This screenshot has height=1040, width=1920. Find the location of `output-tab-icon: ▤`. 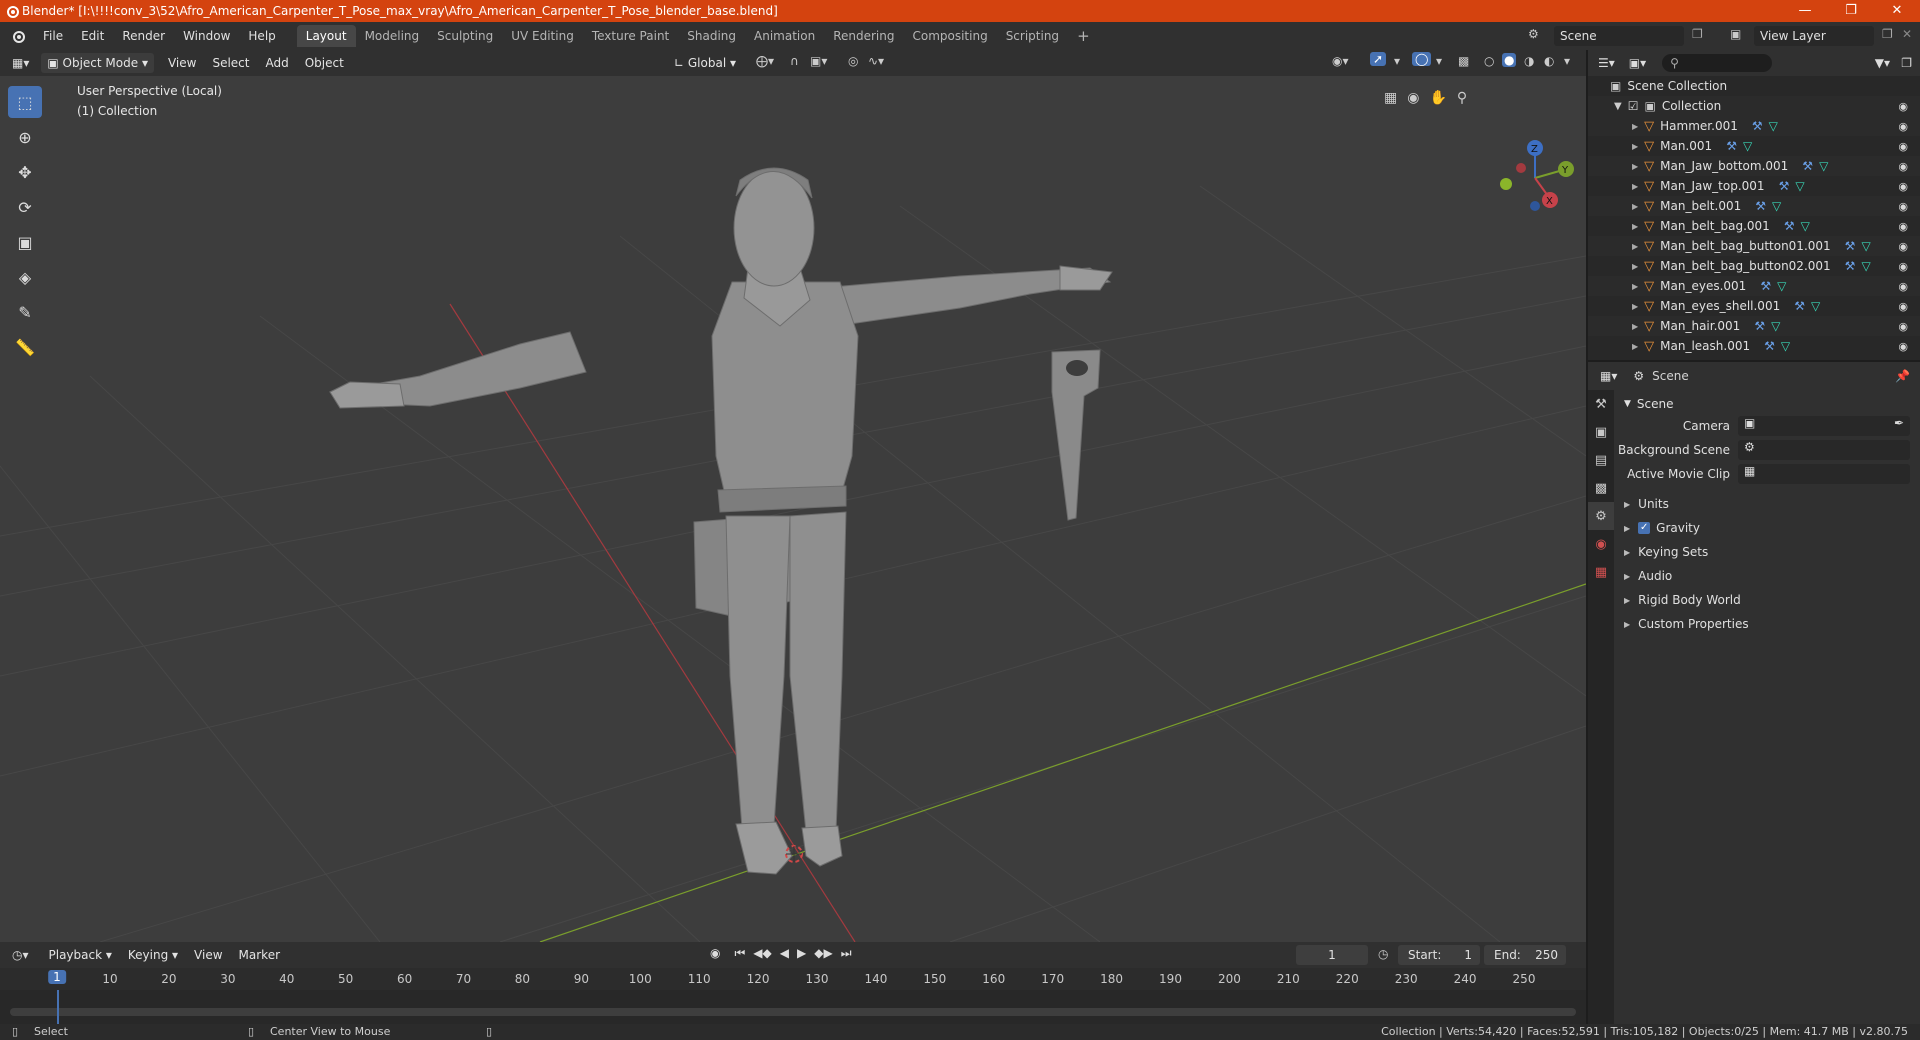

output-tab-icon: ▤ is located at coordinates (1601, 460).